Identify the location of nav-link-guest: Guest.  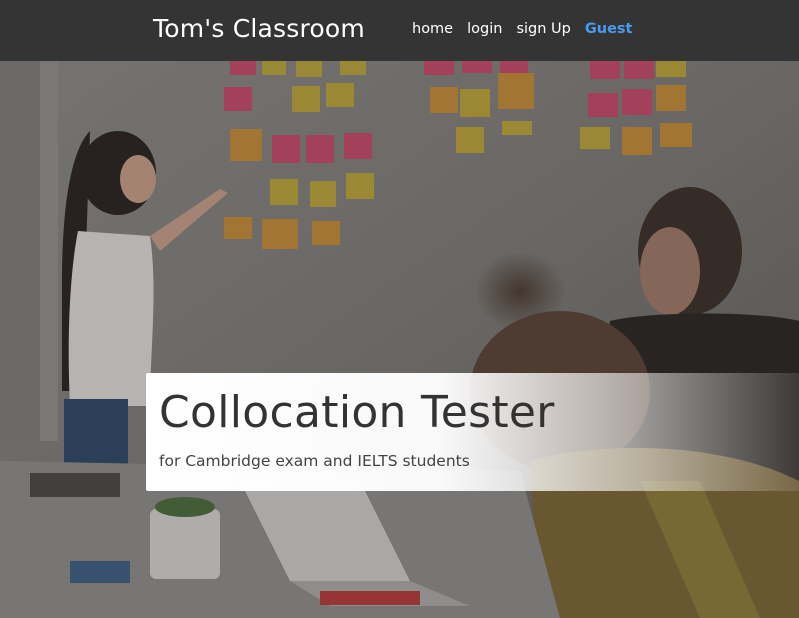
(609, 29).